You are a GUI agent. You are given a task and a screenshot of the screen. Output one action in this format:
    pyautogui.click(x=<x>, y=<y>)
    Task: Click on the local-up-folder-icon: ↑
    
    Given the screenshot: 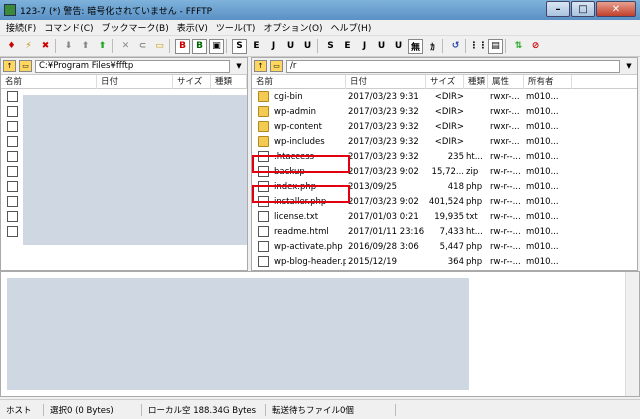 What is the action you would take?
    pyautogui.click(x=9, y=66)
    